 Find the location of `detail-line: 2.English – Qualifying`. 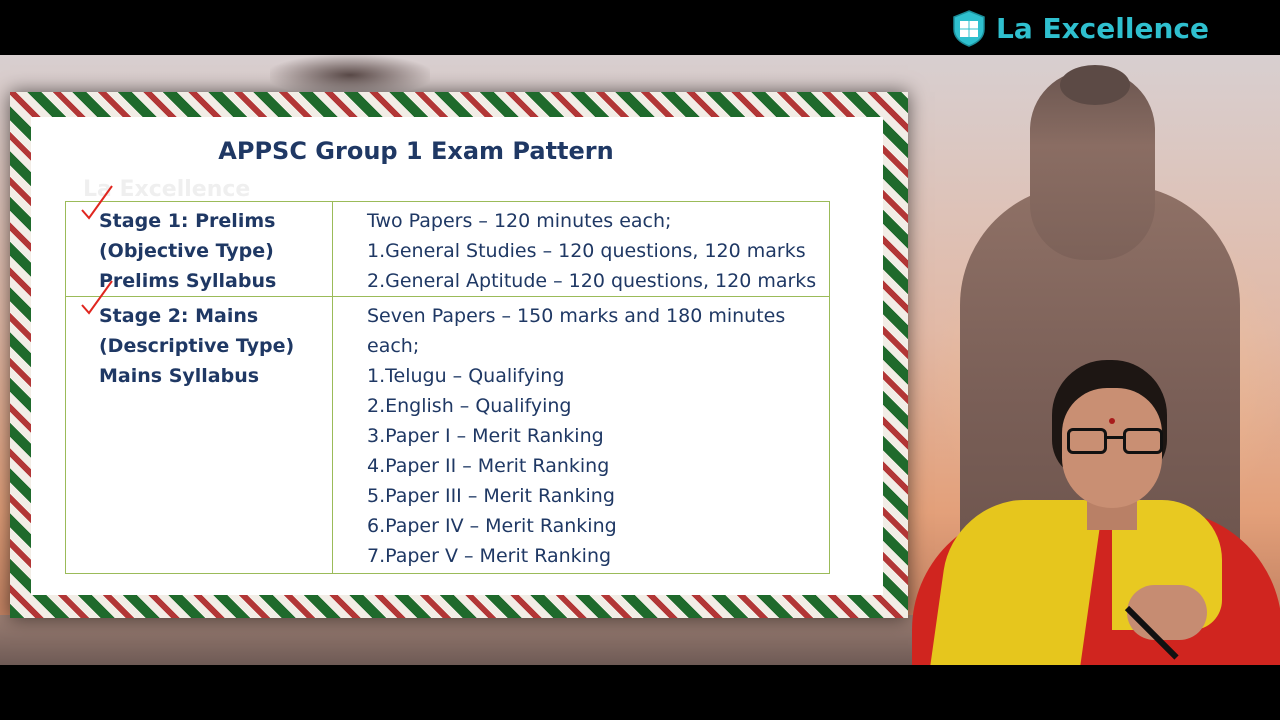

detail-line: 2.English – Qualifying is located at coordinates (469, 406).